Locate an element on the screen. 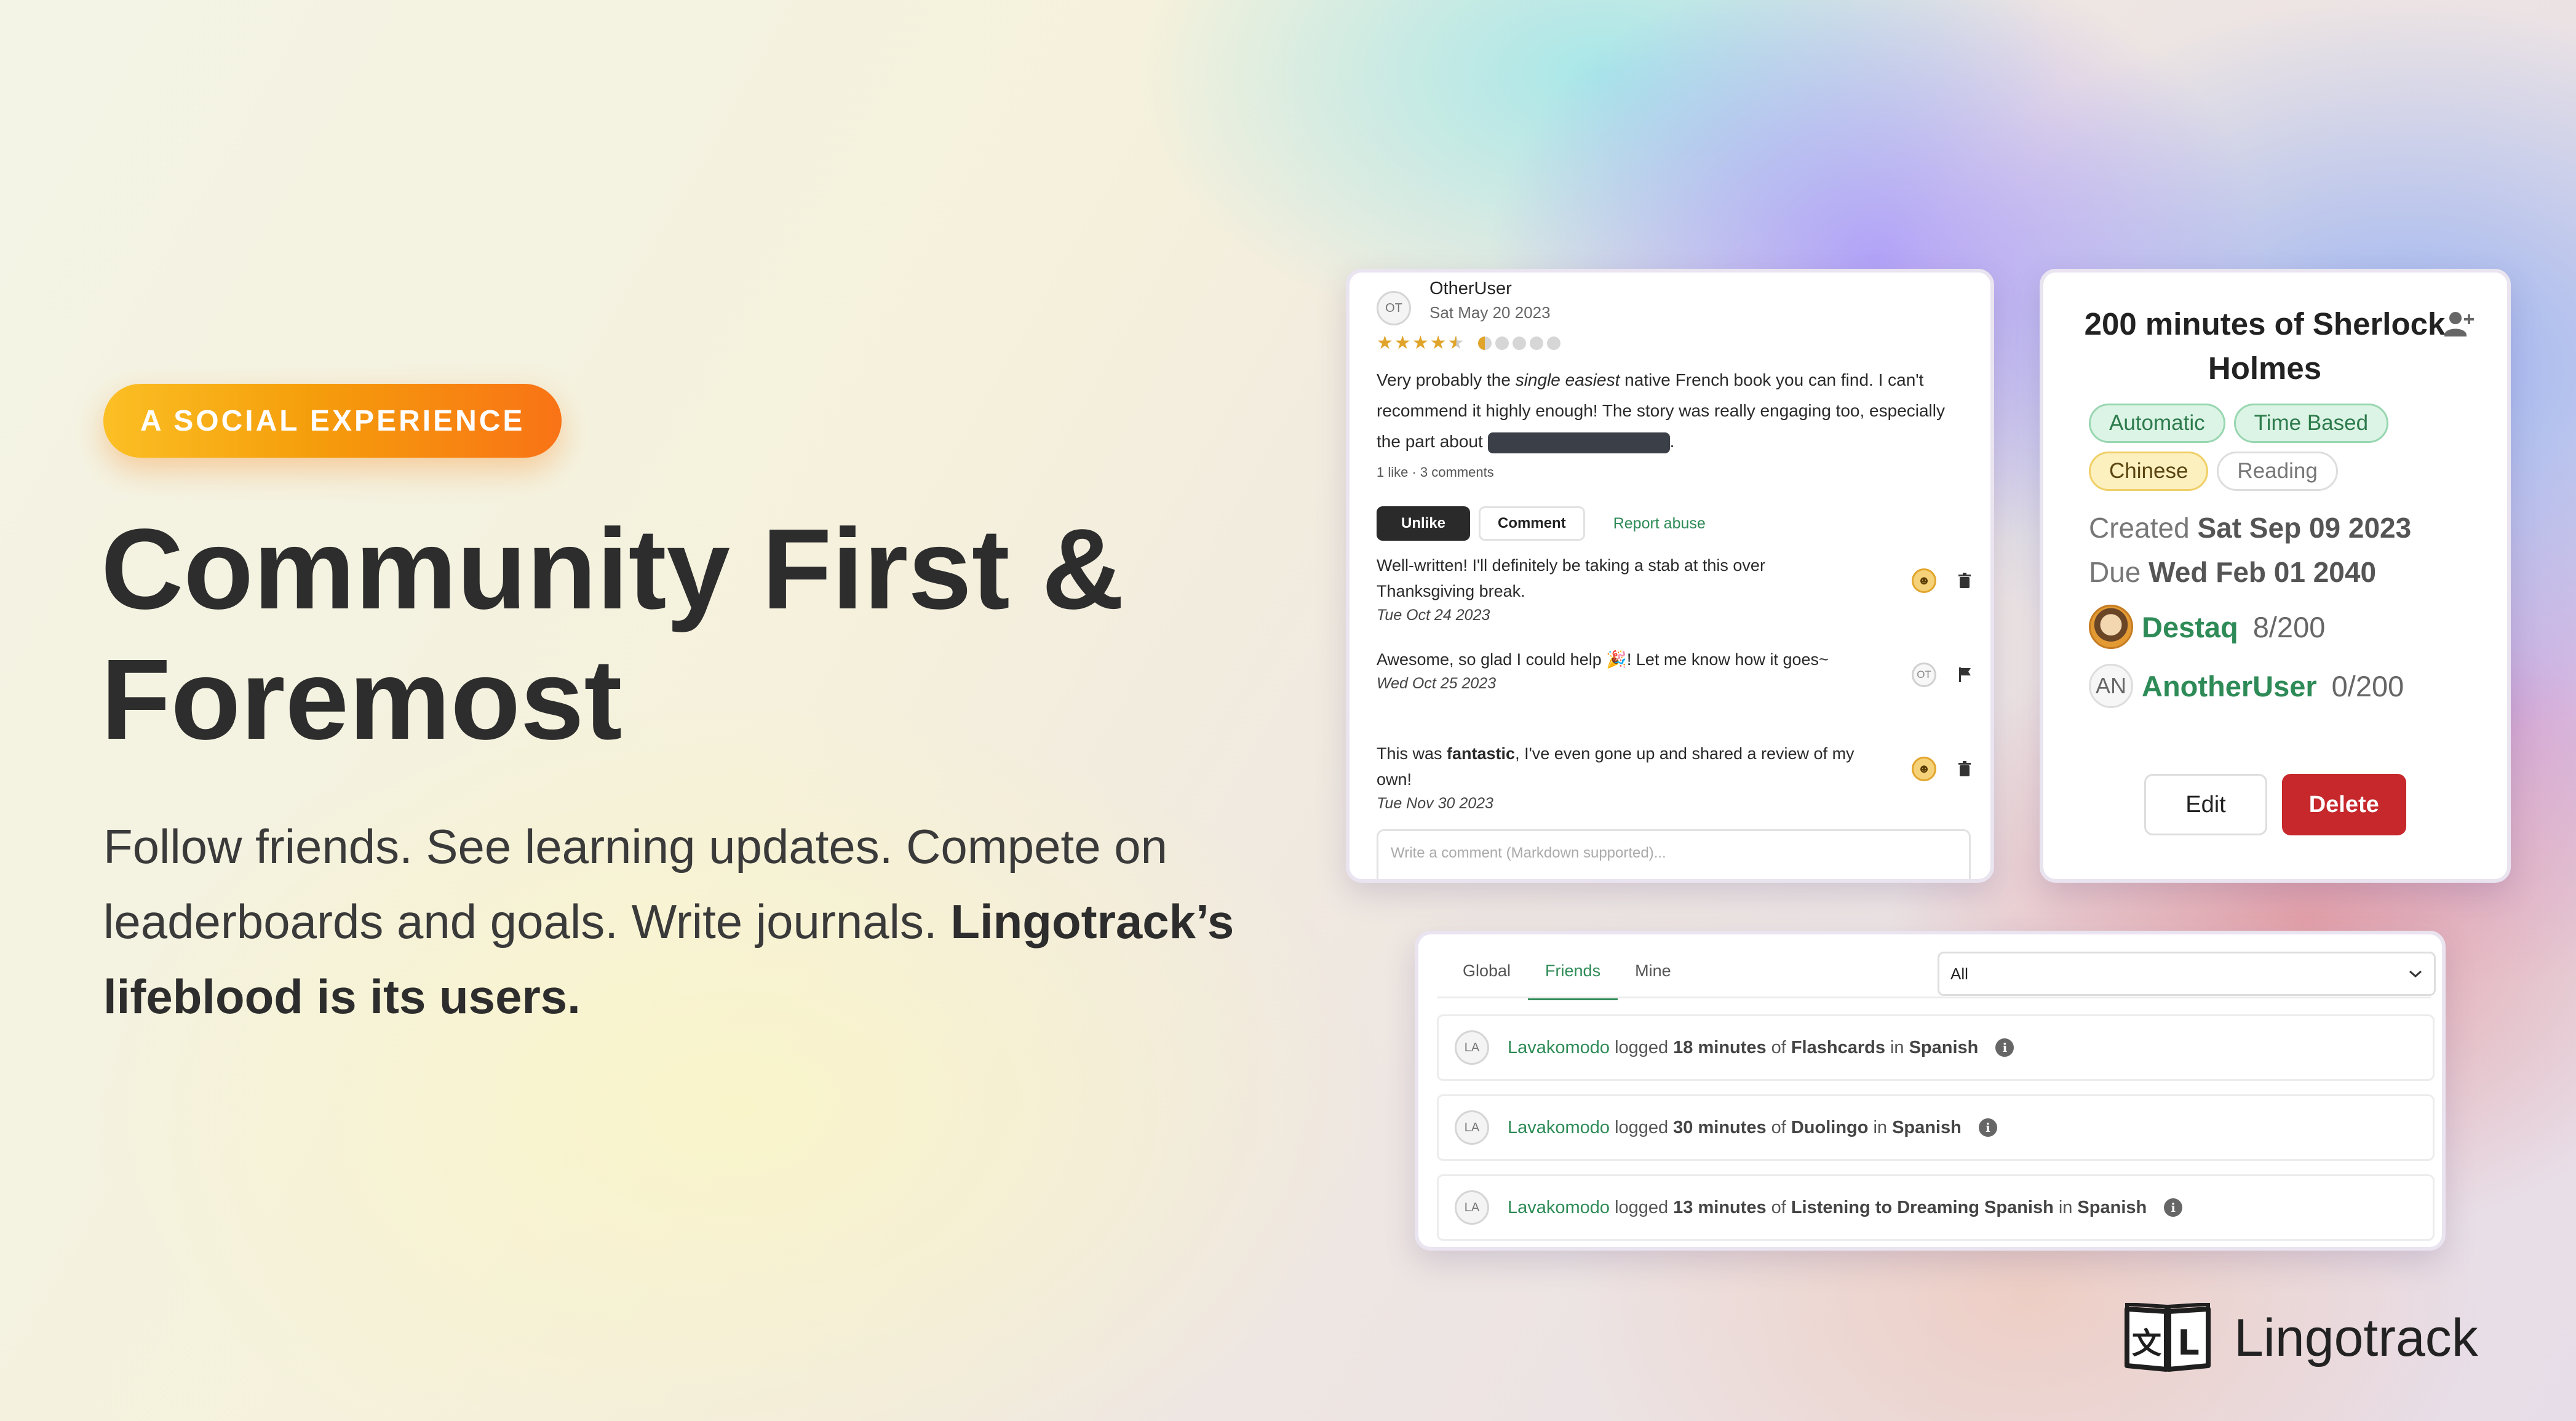  tag-chip: Time Based is located at coordinates (2311, 423).